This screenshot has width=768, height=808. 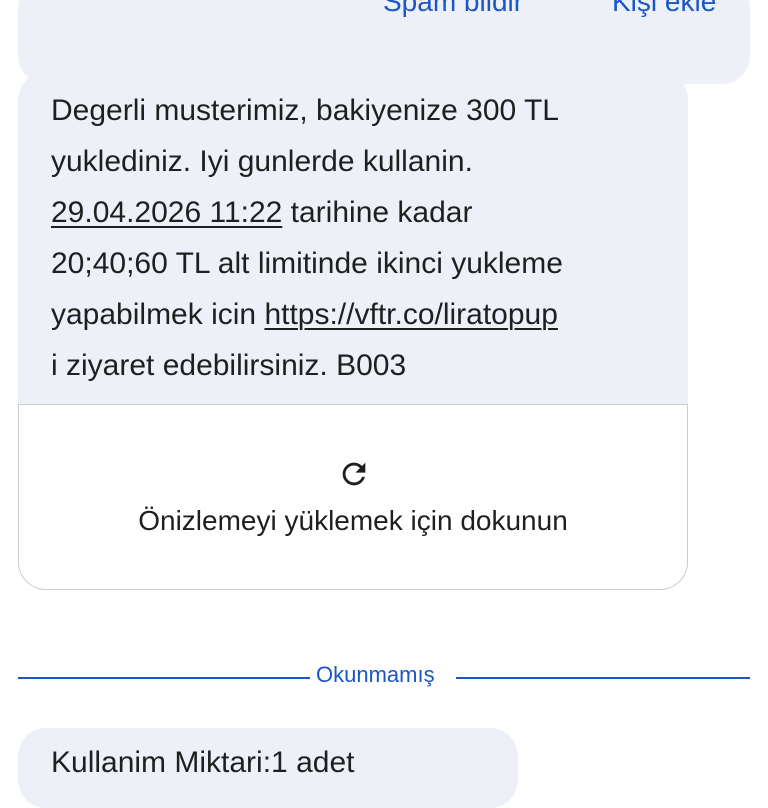 I want to click on message-text-fragment: tarihine kadar, so click(x=377, y=212).